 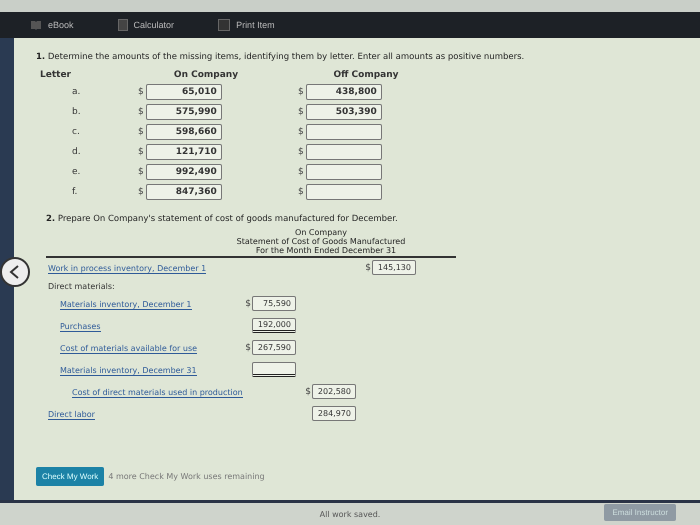 I want to click on printer-icon, so click(x=224, y=25).